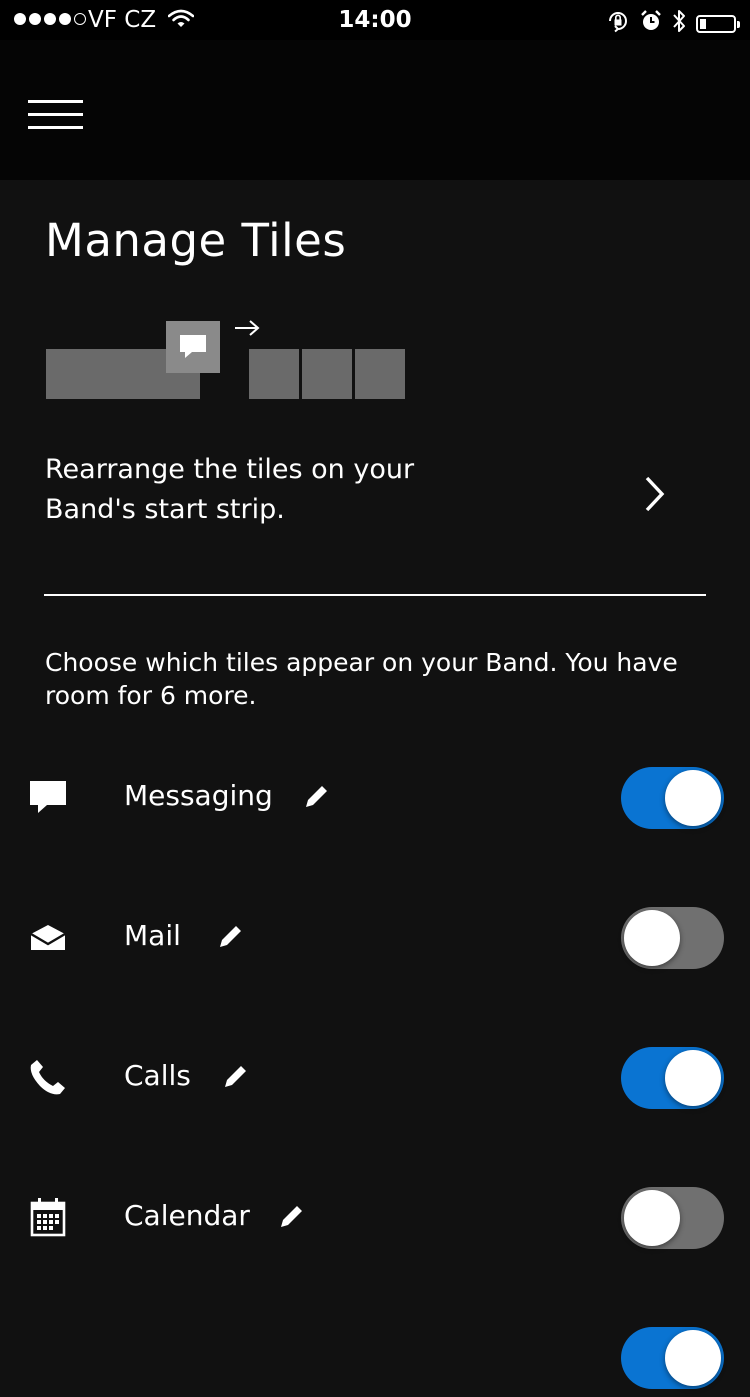  I want to click on alarm-icon, so click(651, 24).